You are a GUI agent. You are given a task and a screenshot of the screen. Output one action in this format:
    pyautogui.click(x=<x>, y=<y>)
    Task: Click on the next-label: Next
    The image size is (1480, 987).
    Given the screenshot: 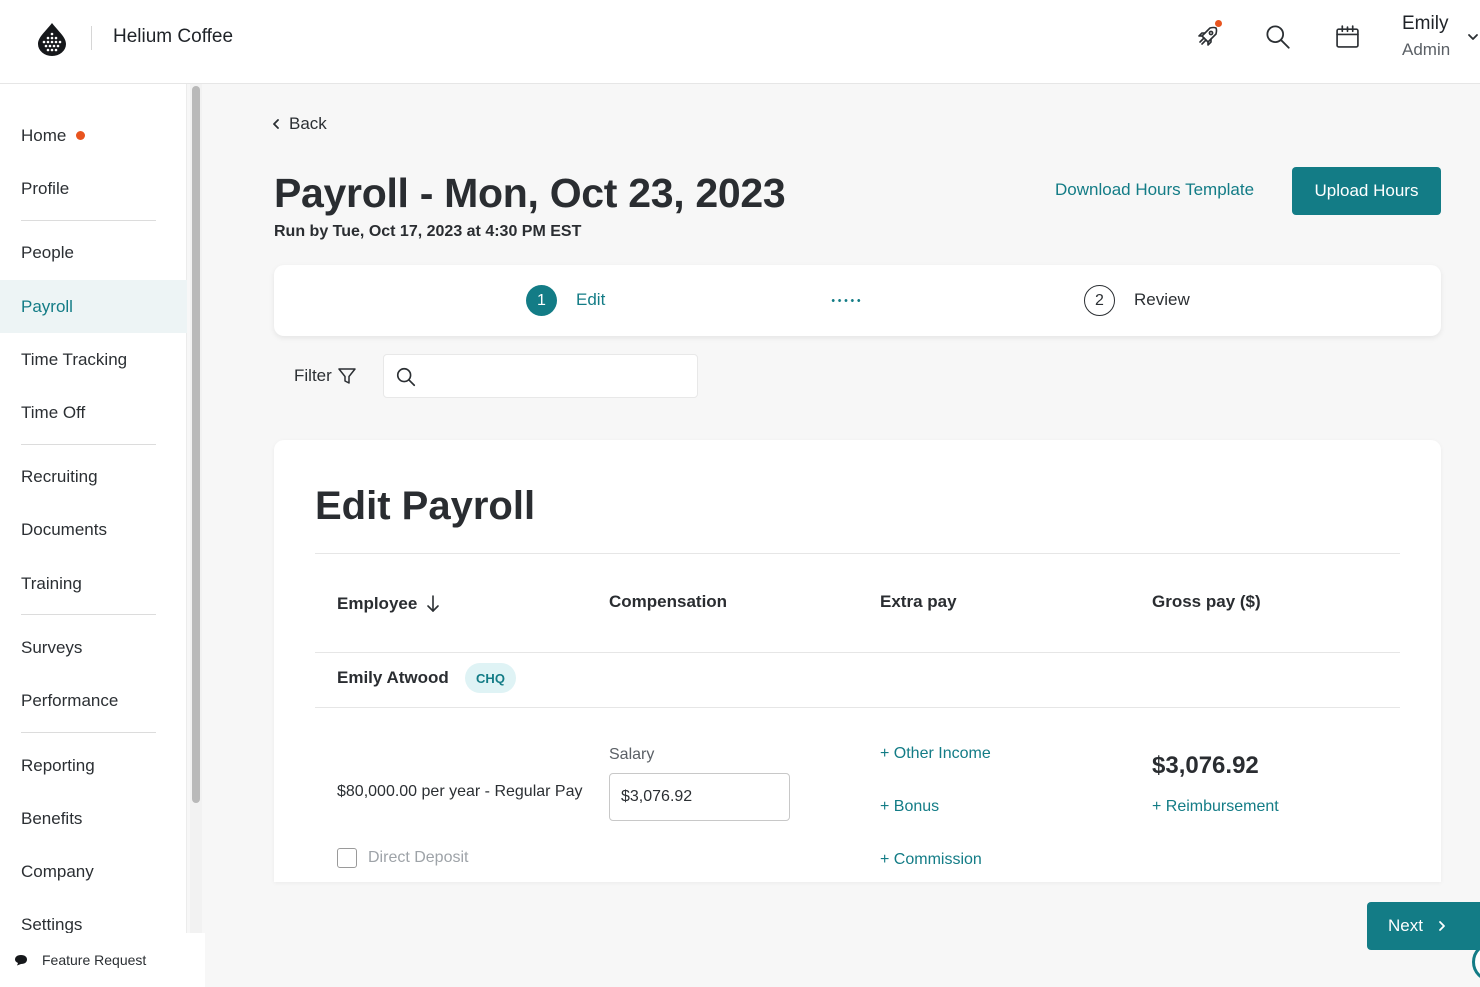 What is the action you would take?
    pyautogui.click(x=1405, y=925)
    